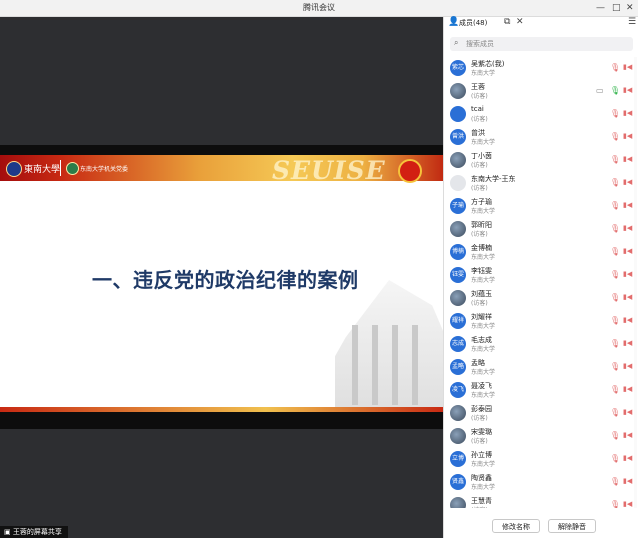  I want to click on rename-button: 修改名称, so click(516, 526).